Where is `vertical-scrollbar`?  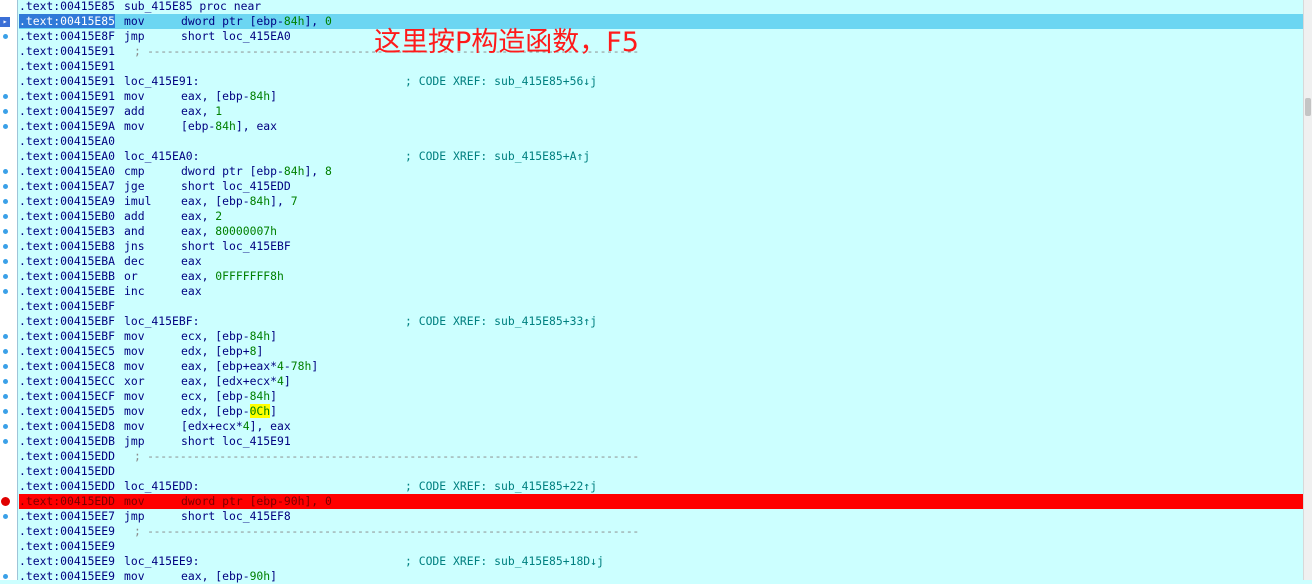
vertical-scrollbar is located at coordinates (1307, 290).